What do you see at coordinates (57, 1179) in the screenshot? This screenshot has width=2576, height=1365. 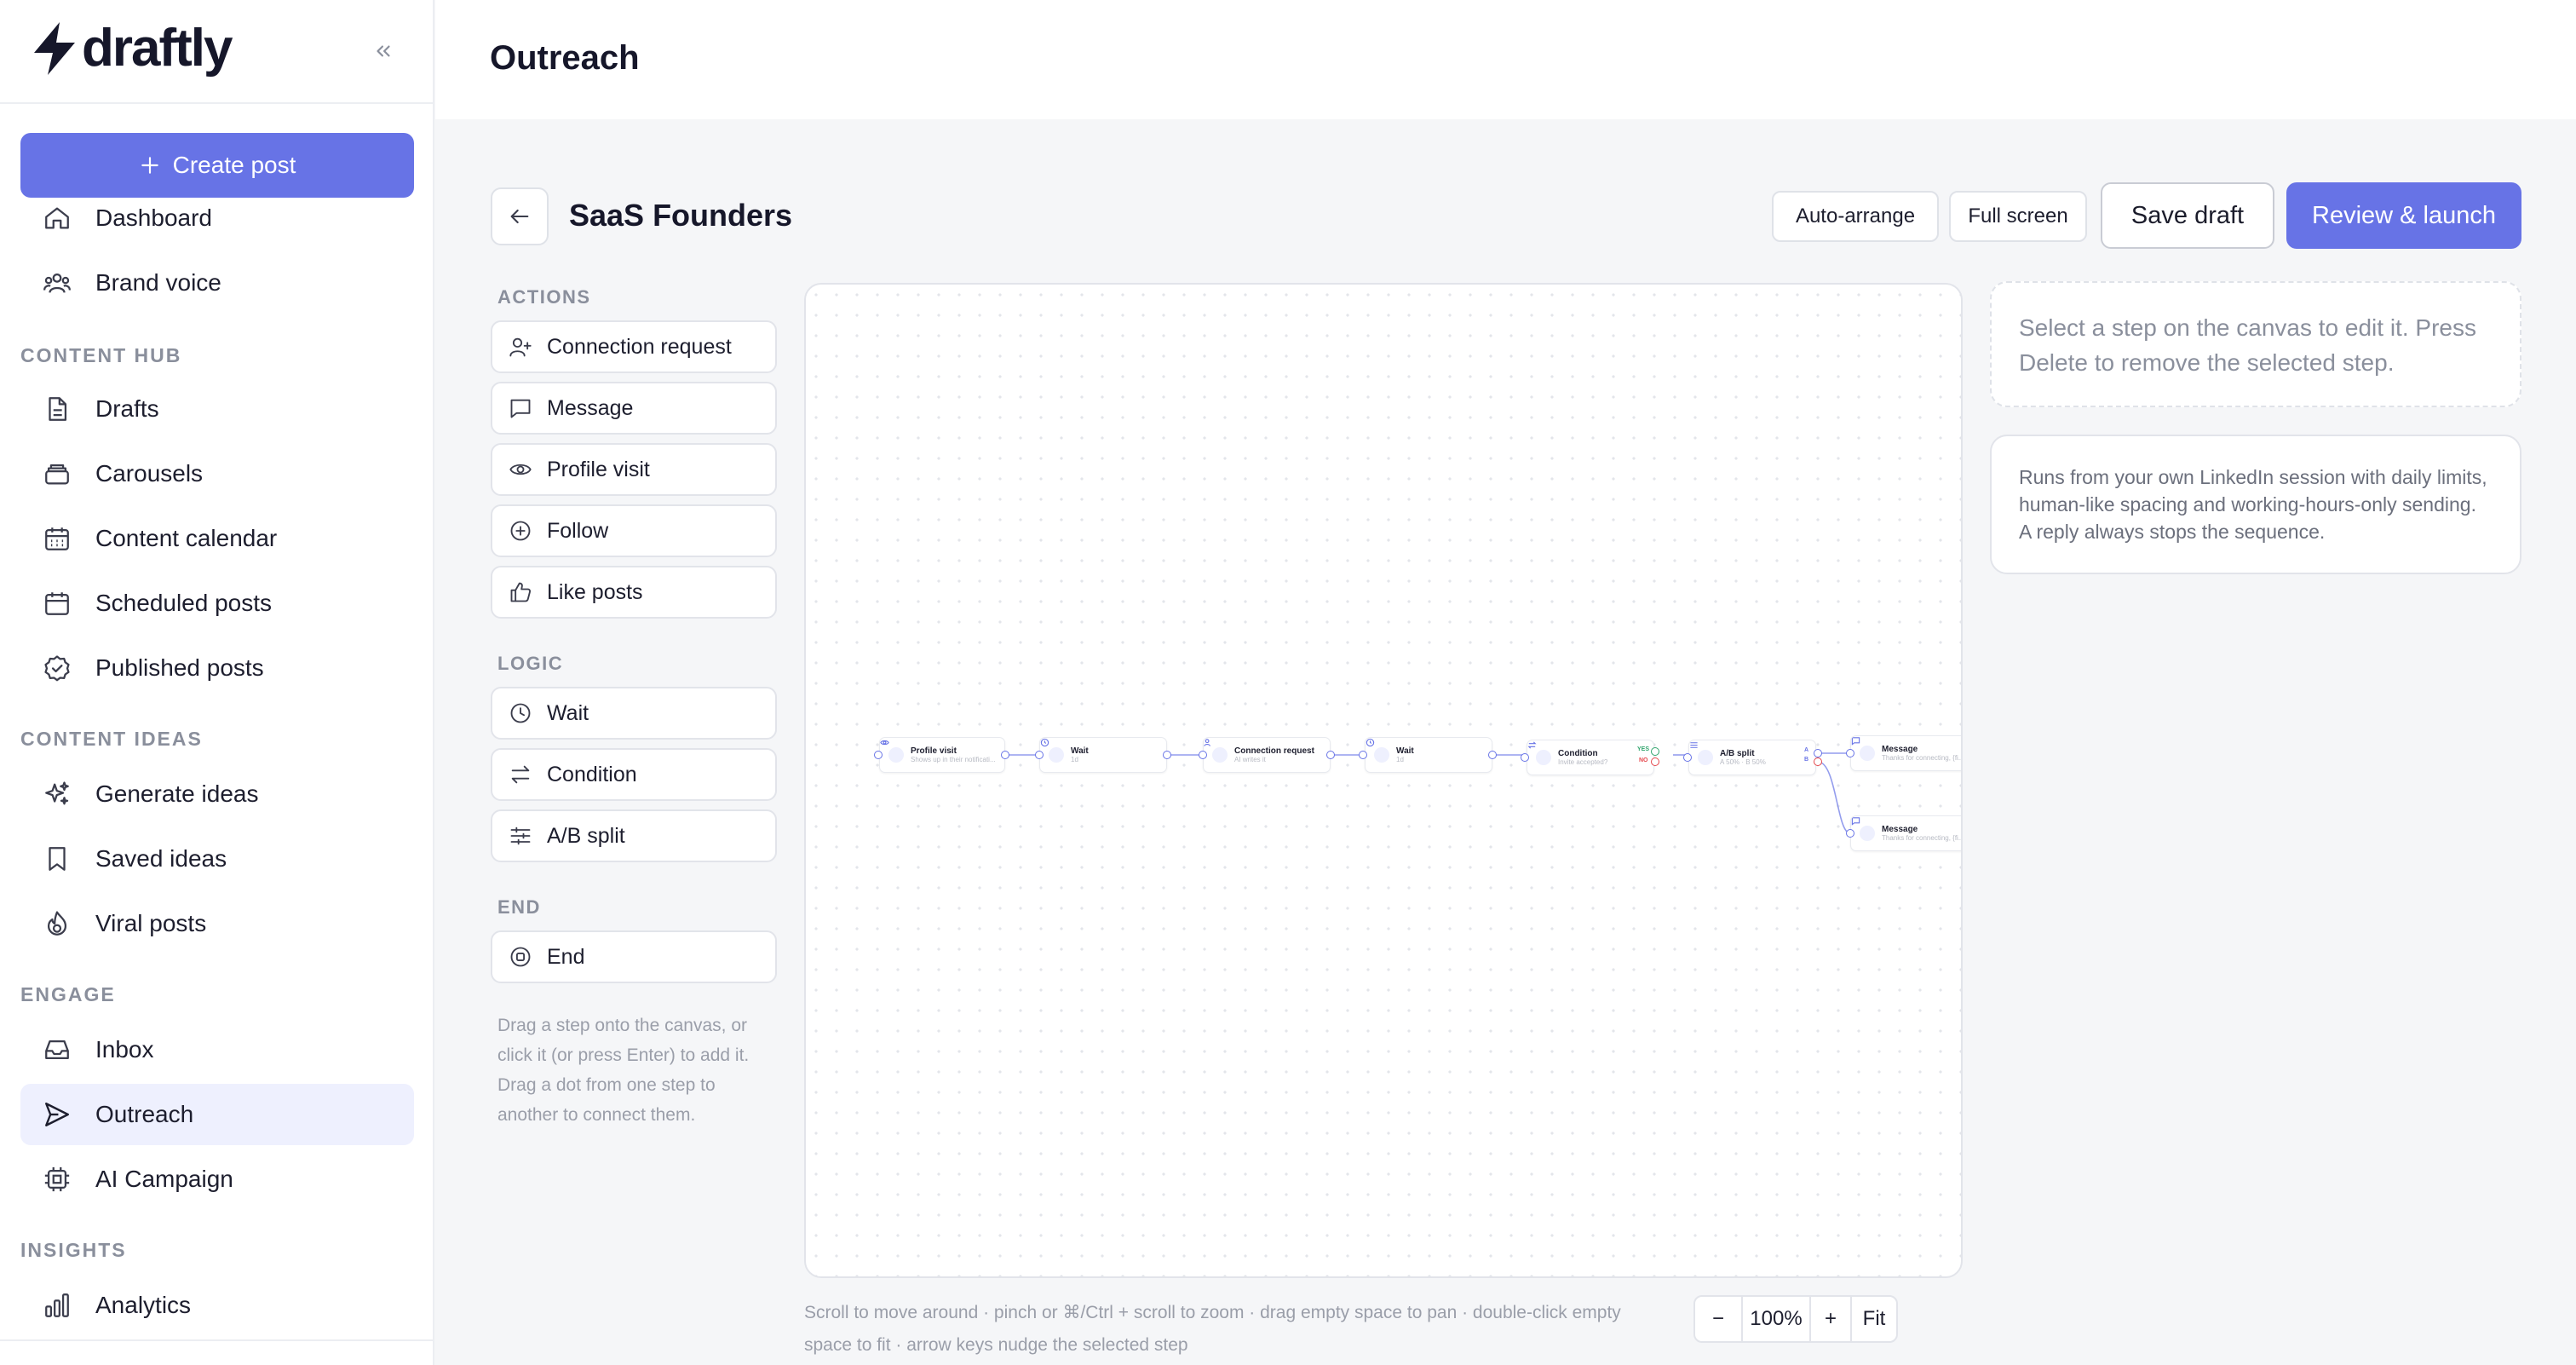 I see `cpu-icon` at bounding box center [57, 1179].